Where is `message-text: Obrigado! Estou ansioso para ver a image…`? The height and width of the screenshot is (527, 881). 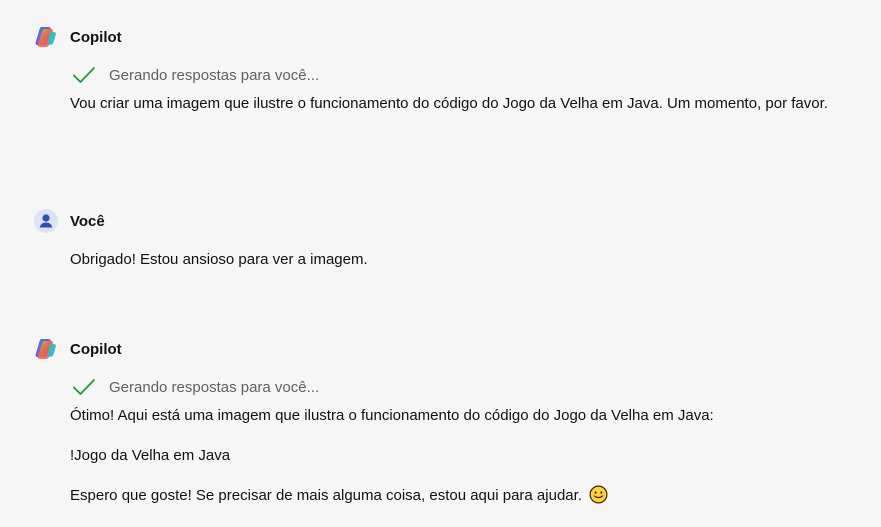 message-text: Obrigado! Estou ansioso para ver a image… is located at coordinates (219, 259).